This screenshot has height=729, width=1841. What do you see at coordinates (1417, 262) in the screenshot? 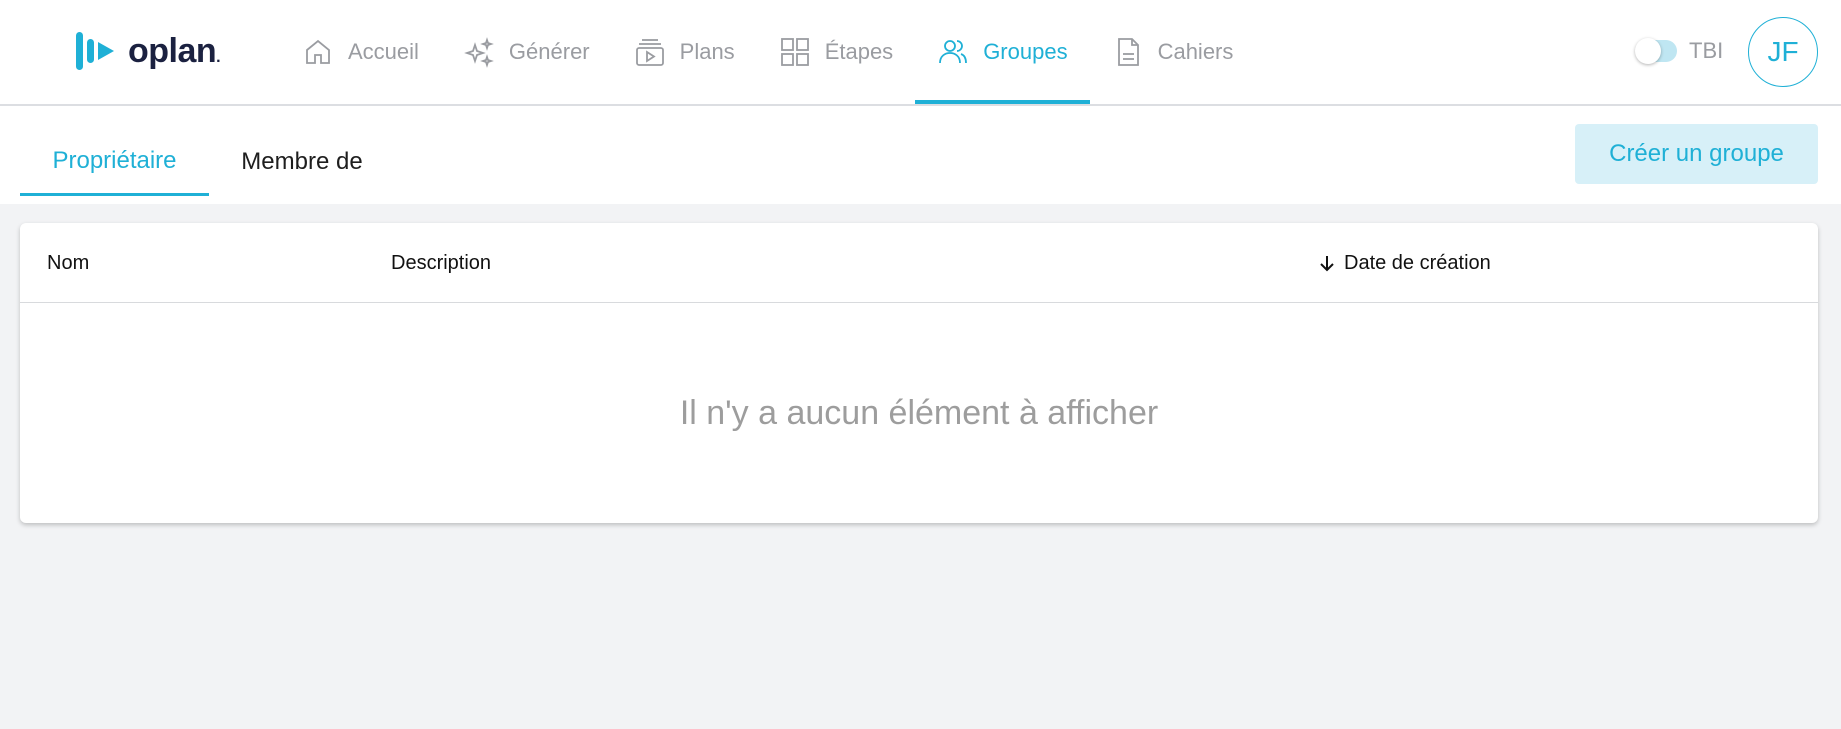
I see `column-header-label: Date de création` at bounding box center [1417, 262].